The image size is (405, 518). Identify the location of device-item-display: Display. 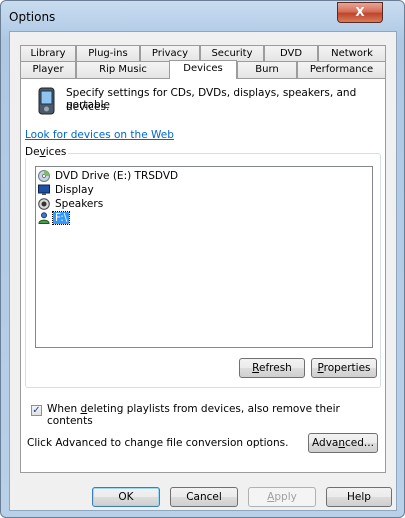
(67, 190).